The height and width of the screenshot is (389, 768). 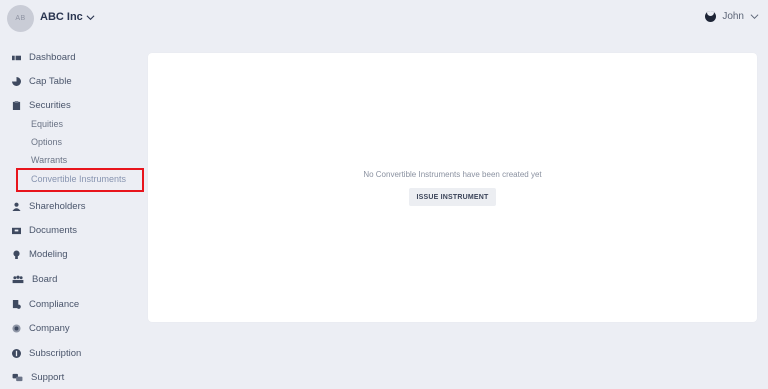 I want to click on sidebar-item-company: Company, so click(x=41, y=328).